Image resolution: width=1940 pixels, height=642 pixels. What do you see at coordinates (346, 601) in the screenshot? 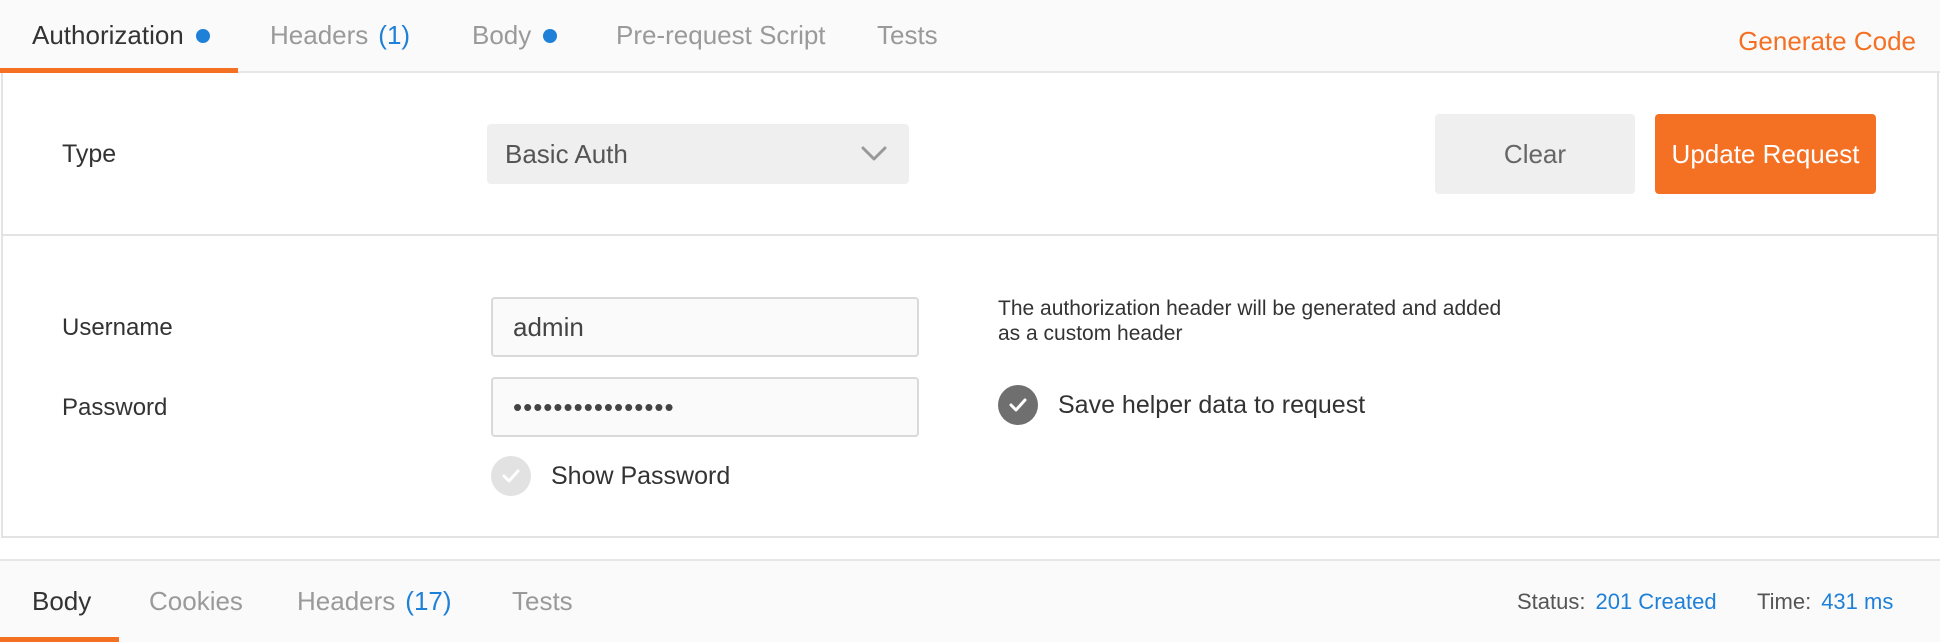
I see `response-tab-headers-label: Headers` at bounding box center [346, 601].